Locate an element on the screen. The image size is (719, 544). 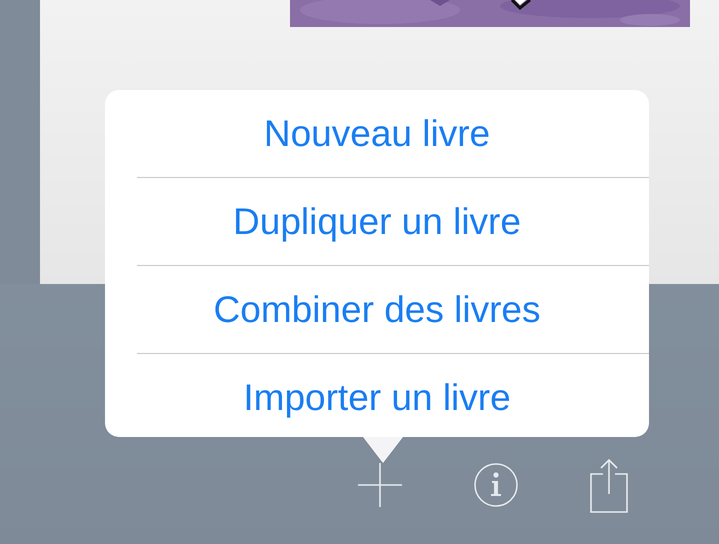
menu-item: Nouveau livre is located at coordinates (377, 133).